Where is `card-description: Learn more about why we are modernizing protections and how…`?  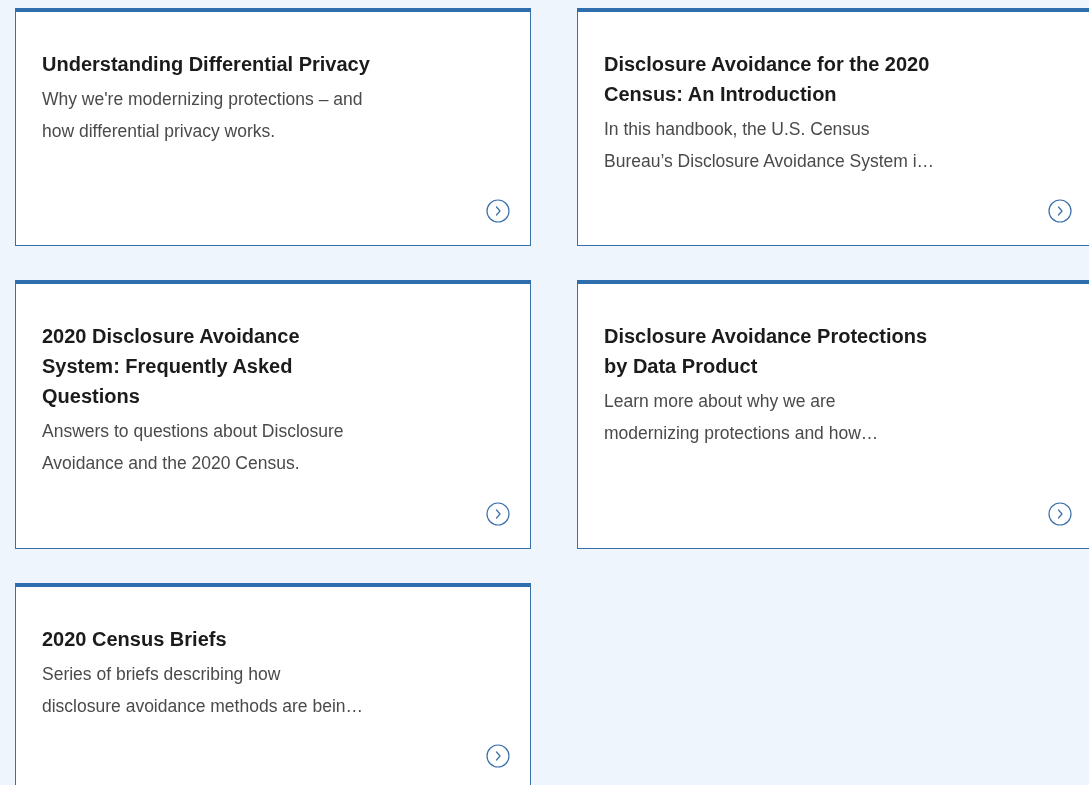 card-description: Learn more about why we are modernizing protections and how… is located at coordinates (741, 417).